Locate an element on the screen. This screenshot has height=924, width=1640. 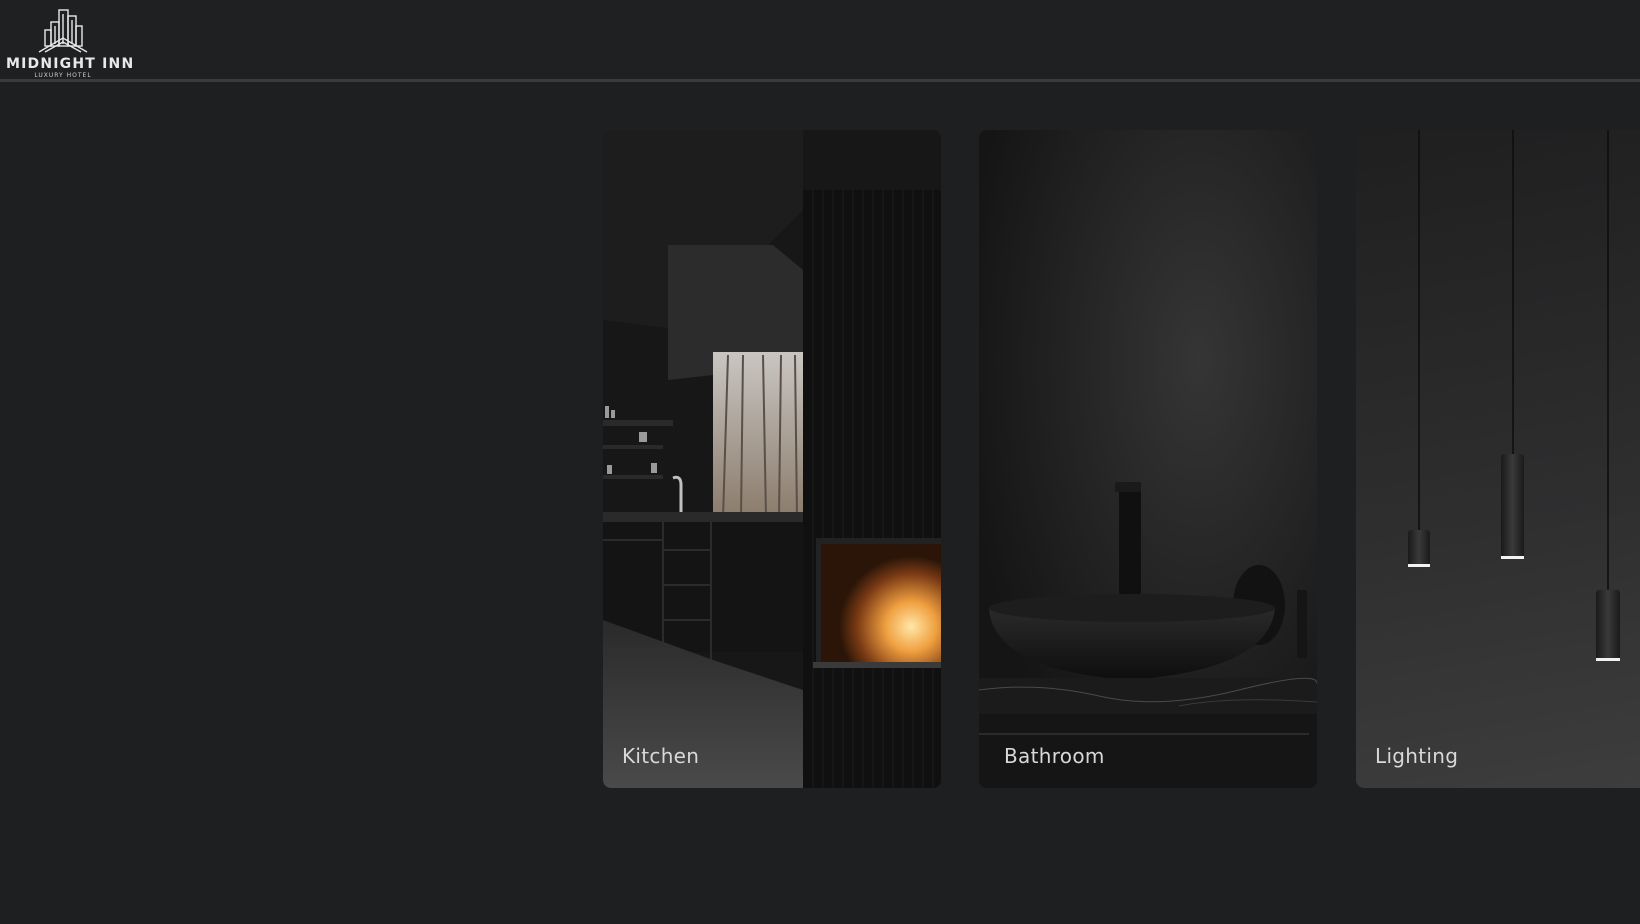
logo-name: MIDNIGHT INN is located at coordinates (70, 64).